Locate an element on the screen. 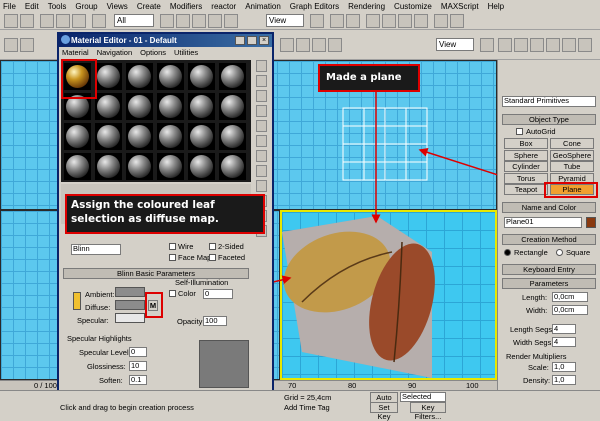 This screenshot has width=600, height=421. autogrid-checkbox is located at coordinates (519, 131).